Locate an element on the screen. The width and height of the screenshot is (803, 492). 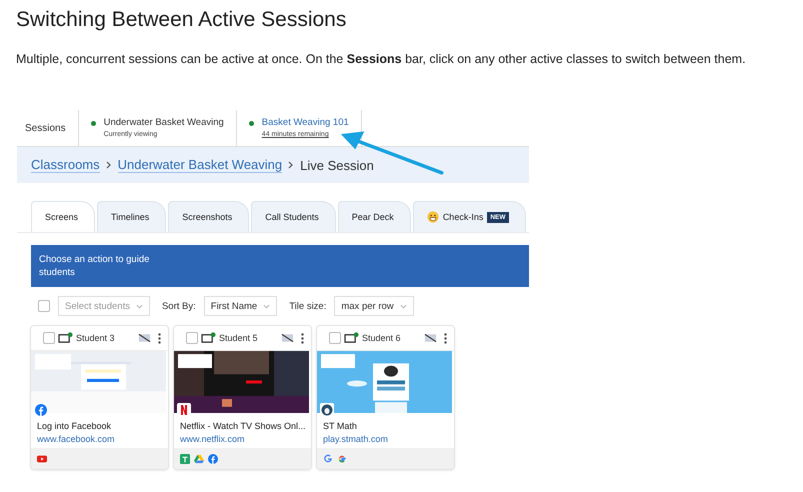
session-name: Underwater Basket Weaving is located at coordinates (164, 122).